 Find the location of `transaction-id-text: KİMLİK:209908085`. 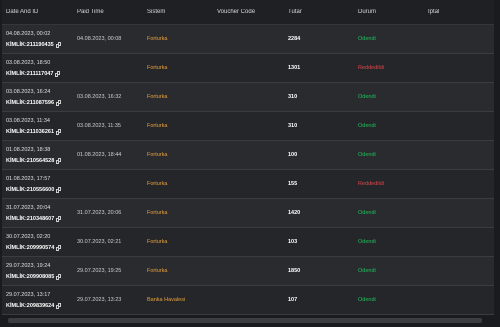

transaction-id-text: KİMLİK:209908085 is located at coordinates (30, 276).